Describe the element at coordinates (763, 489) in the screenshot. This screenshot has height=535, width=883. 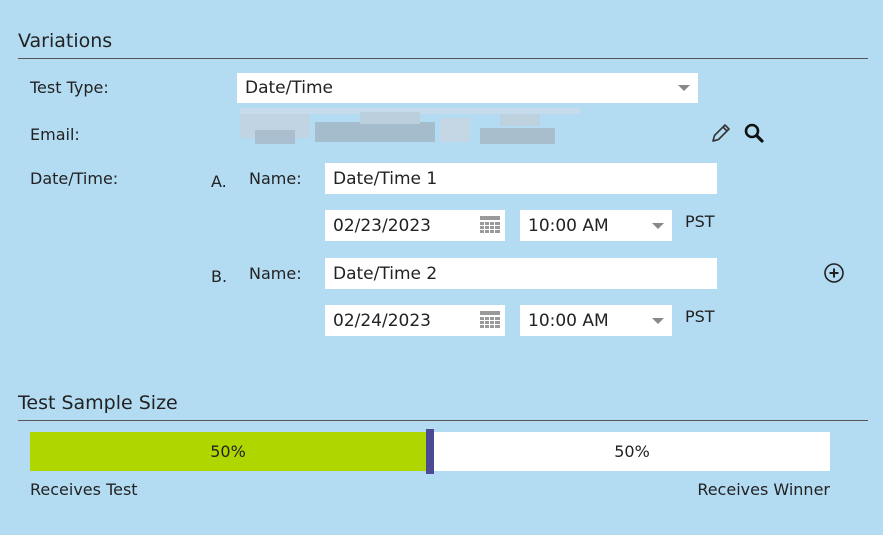
I see `receives-winner-label: Receives Winner` at that location.